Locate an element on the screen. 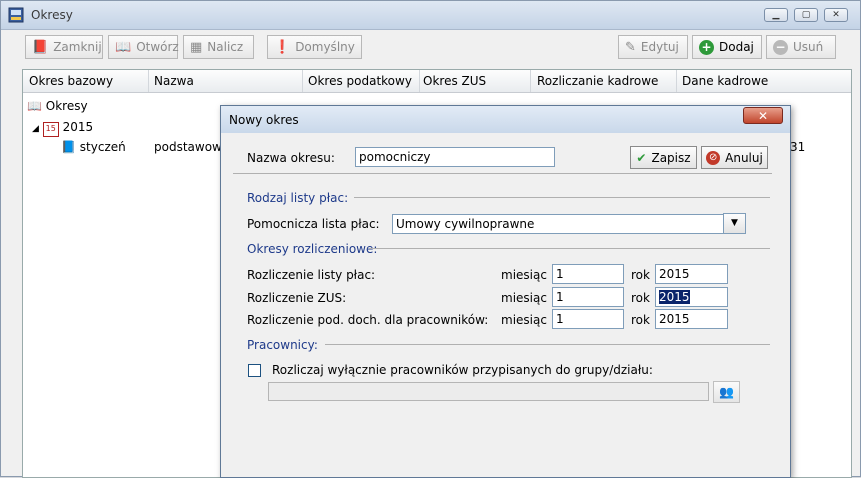  delete-button: − Usuń is located at coordinates (801, 47).